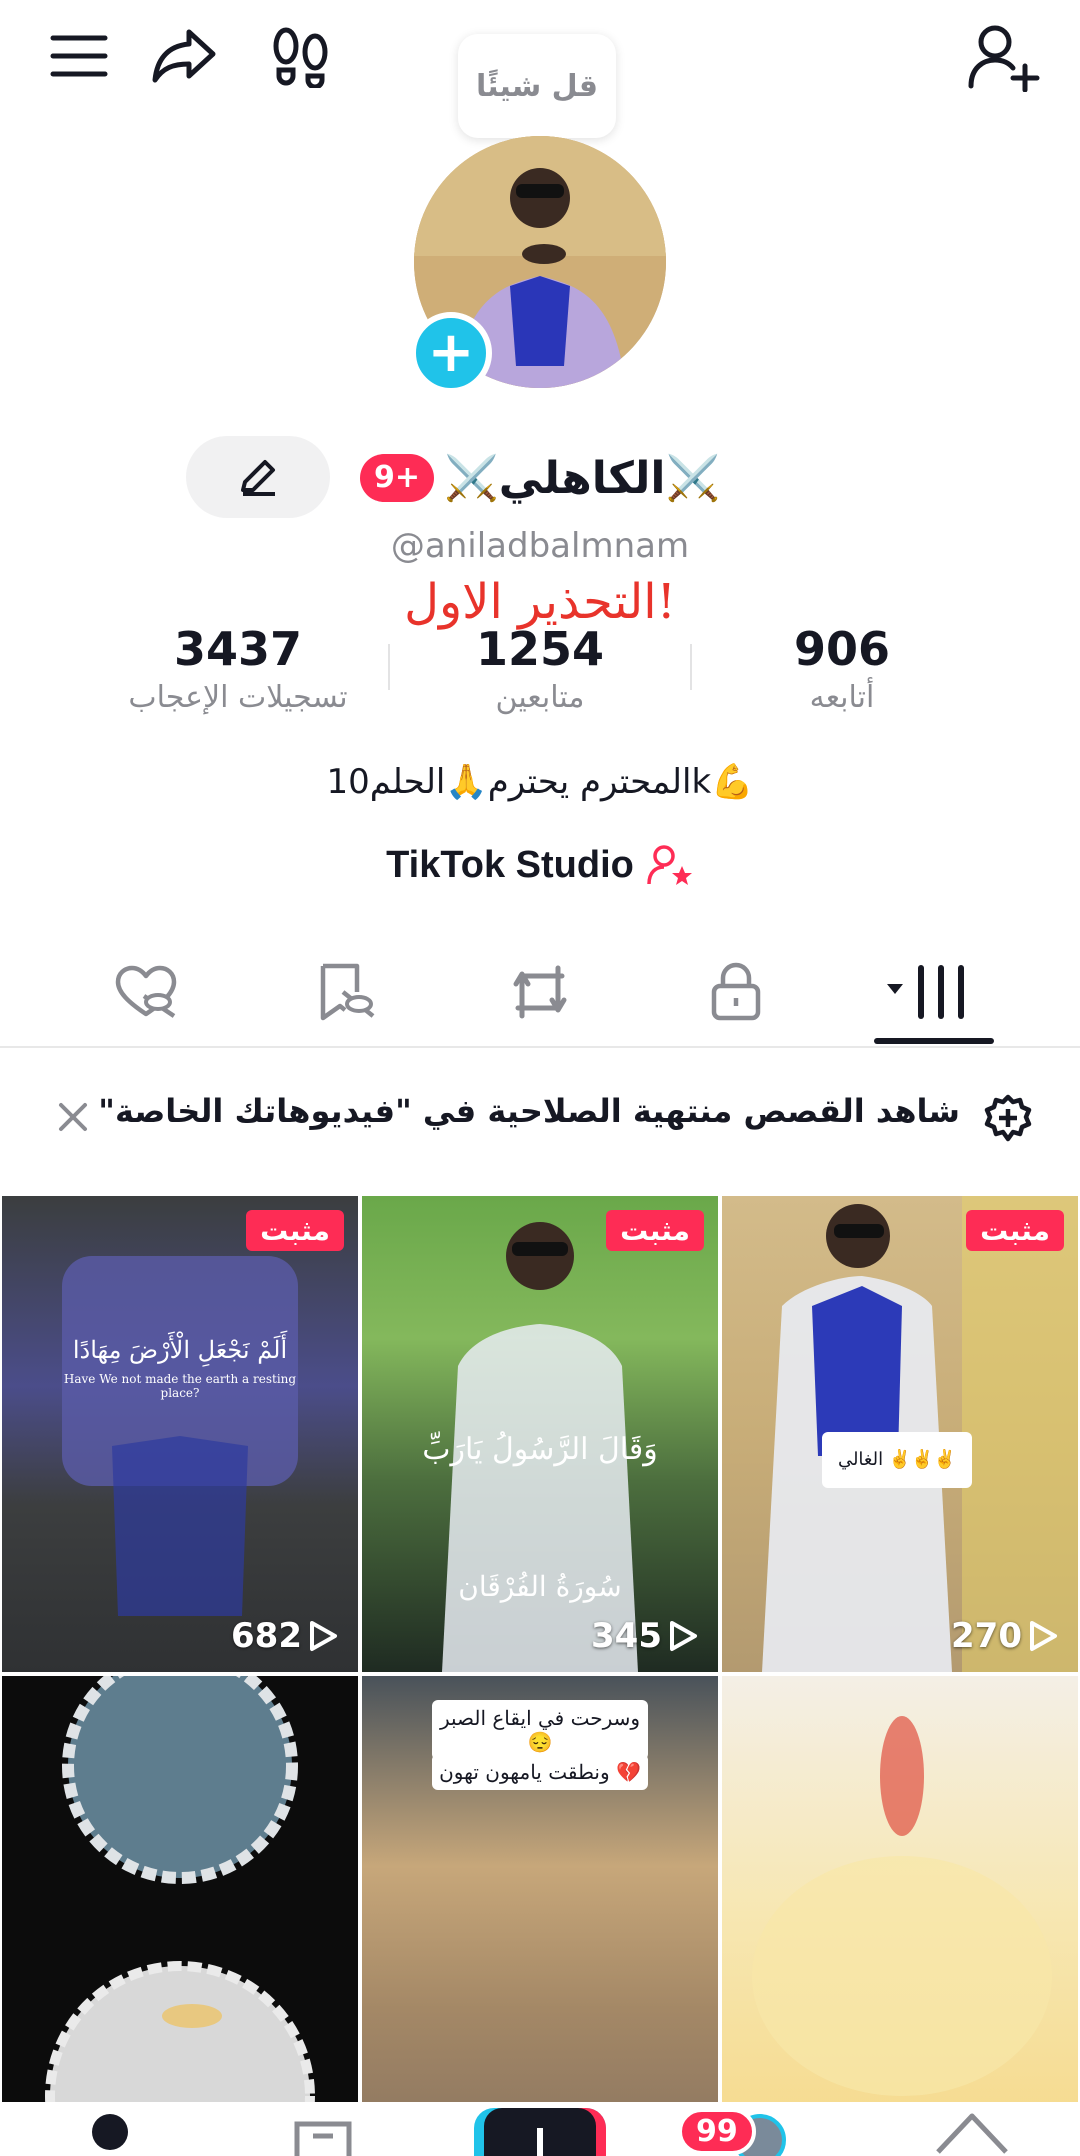 Image resolution: width=1080 pixels, height=2156 pixels. I want to click on repost-icon, so click(540, 992).